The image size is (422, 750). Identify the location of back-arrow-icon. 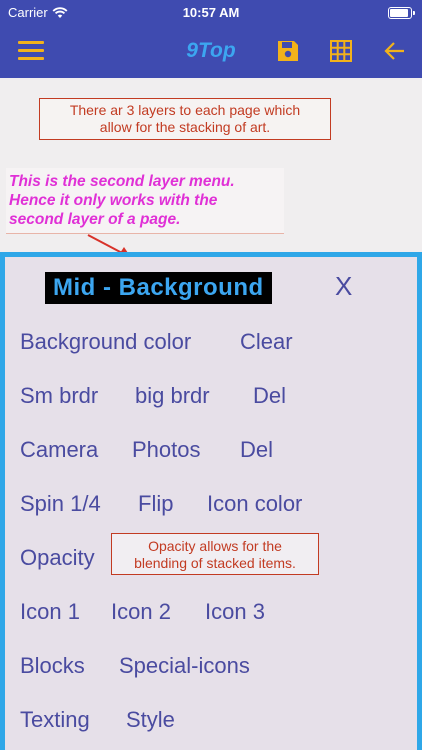
(395, 51).